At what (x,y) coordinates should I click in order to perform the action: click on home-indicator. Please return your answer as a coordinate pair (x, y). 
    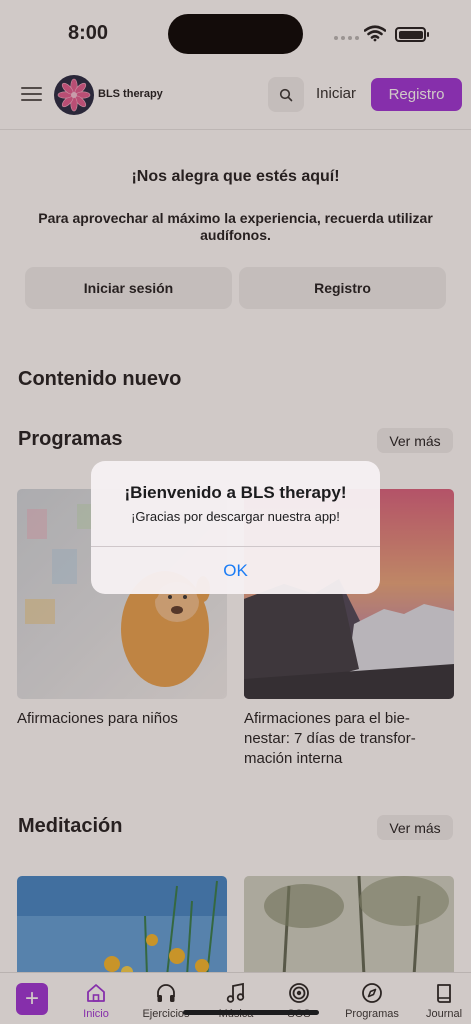
    Looking at the image, I should click on (251, 1012).